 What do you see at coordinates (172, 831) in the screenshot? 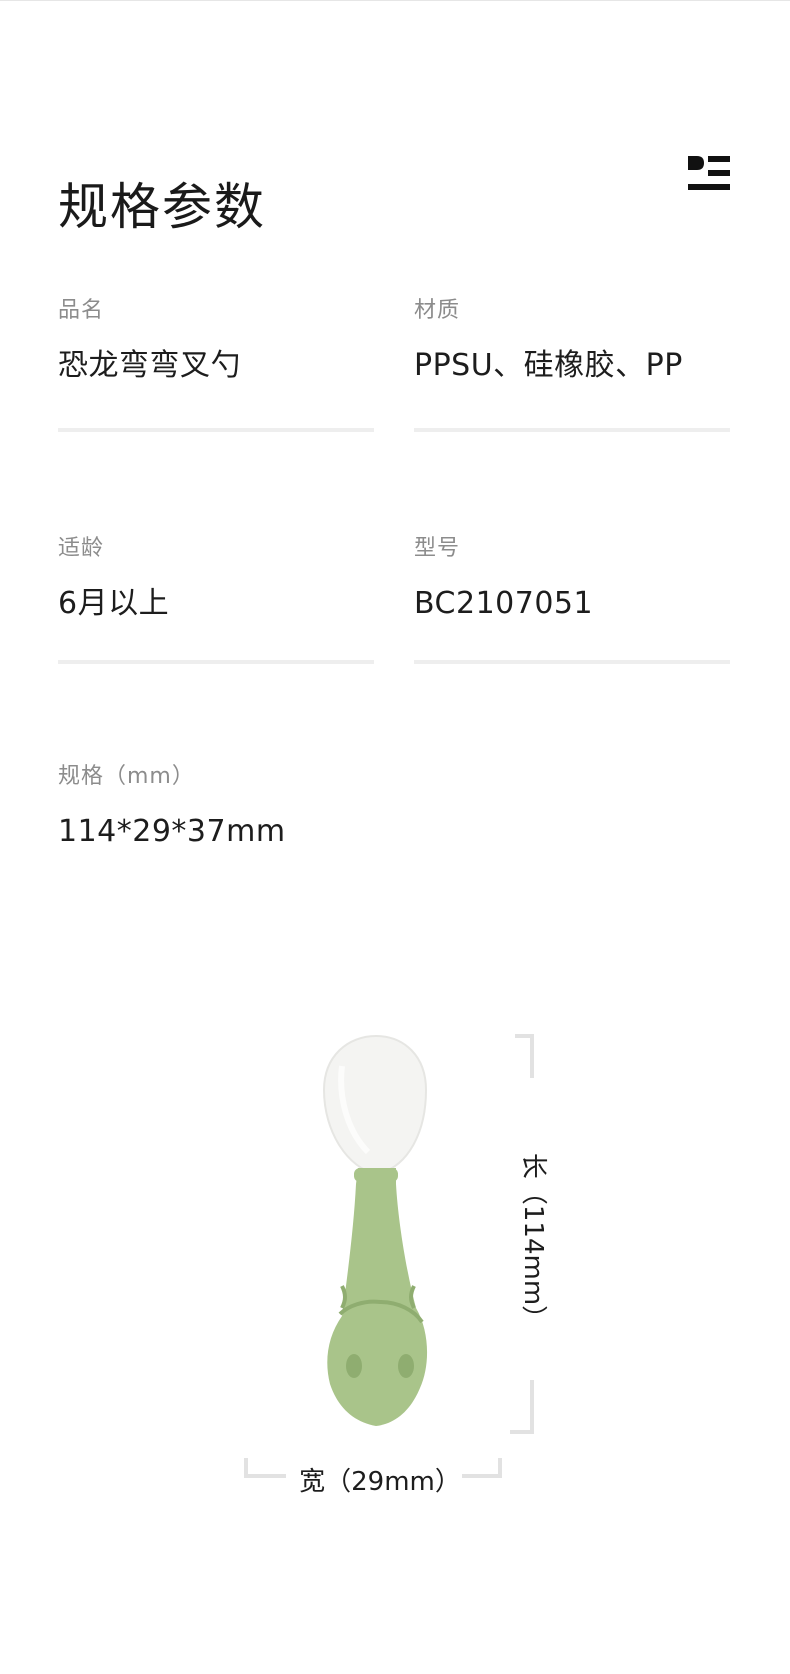
I see `spec-size-value: 114*29*37mm` at bounding box center [172, 831].